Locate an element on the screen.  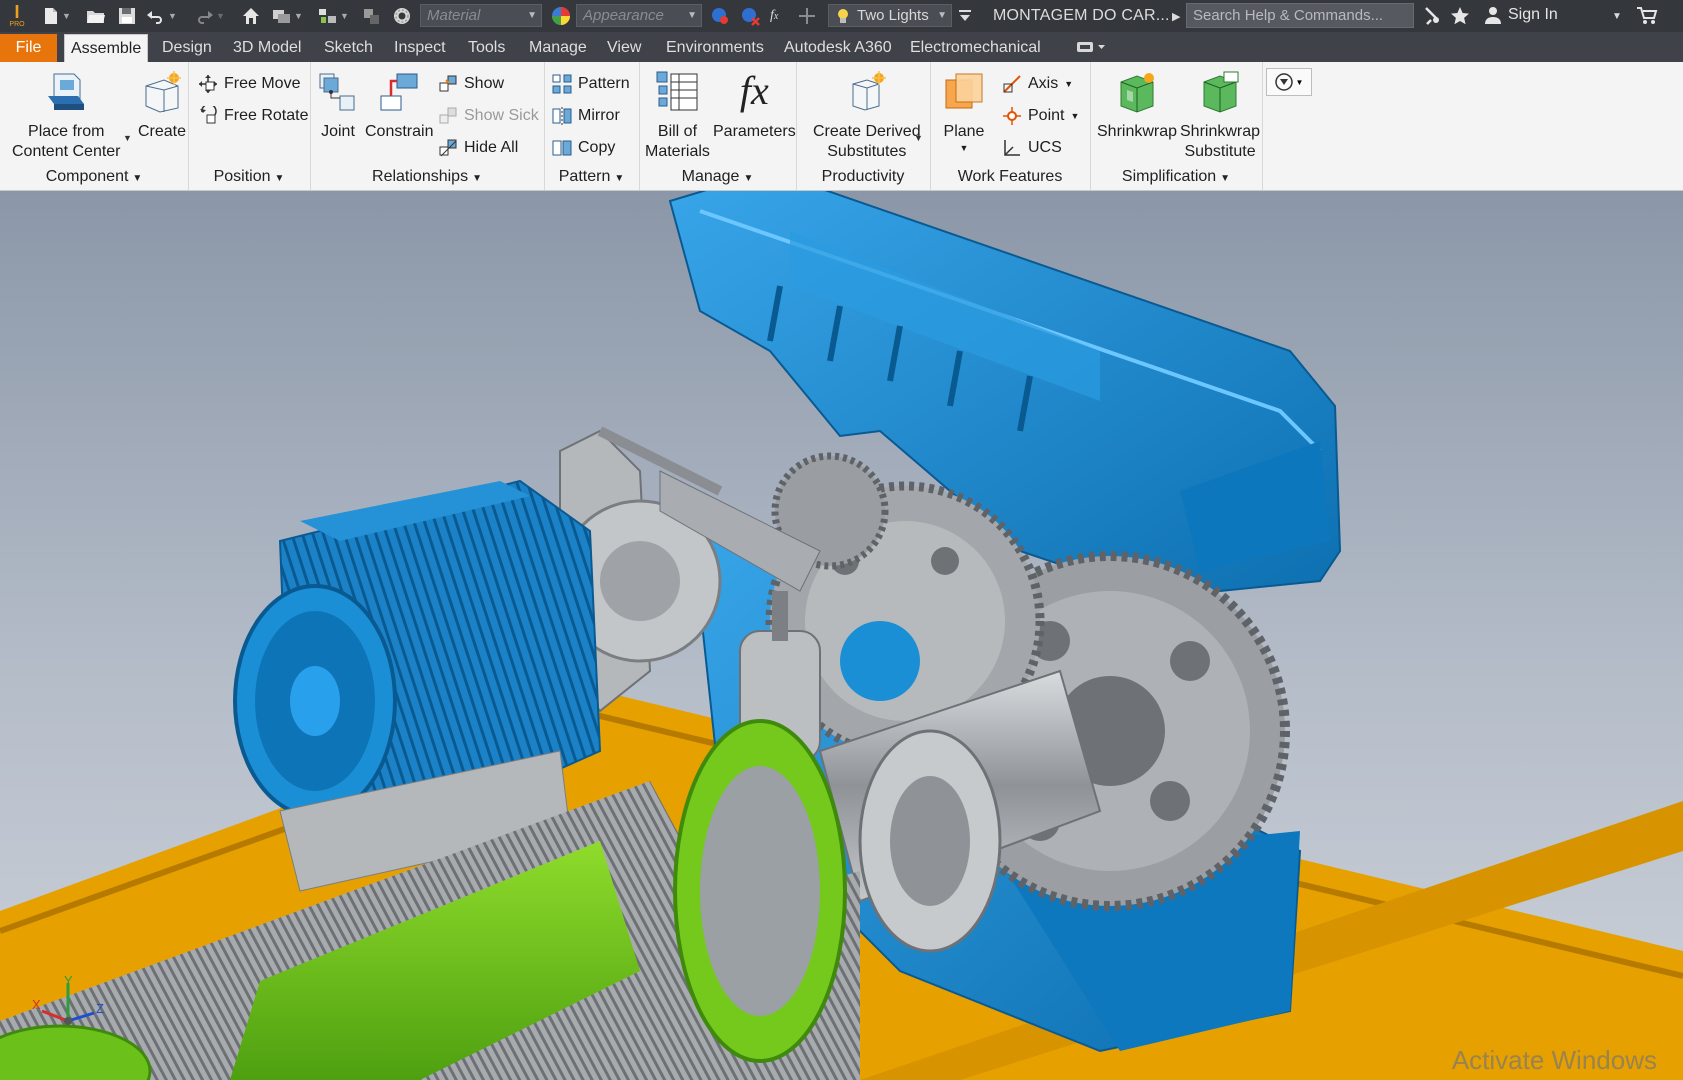
account-menu-chevron-icon: ▼ is located at coordinates (1617, 16).